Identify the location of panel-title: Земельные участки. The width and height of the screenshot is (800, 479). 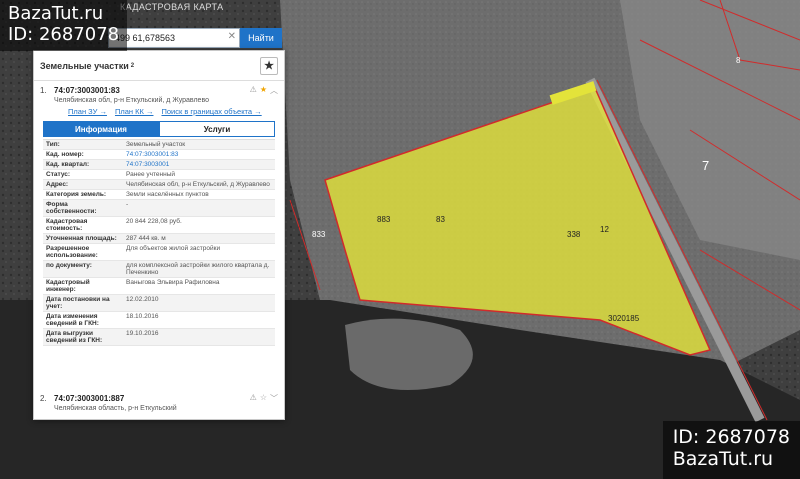
(84, 65).